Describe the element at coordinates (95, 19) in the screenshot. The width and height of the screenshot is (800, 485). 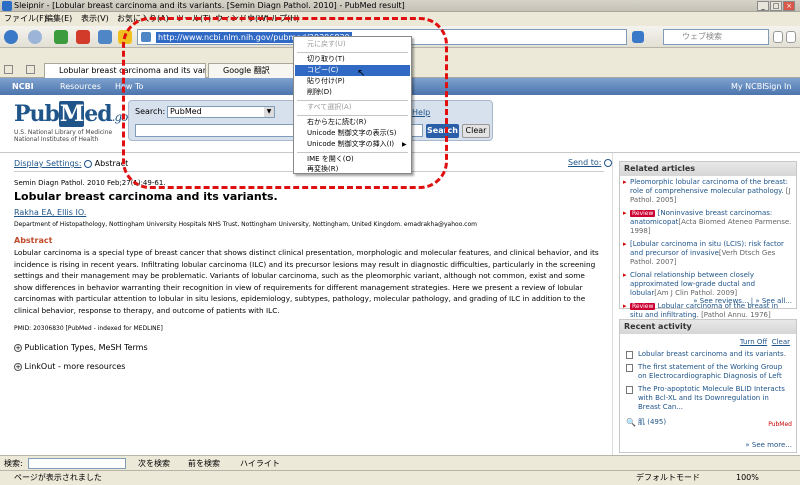
I see `menu-view: 表示(V)` at that location.